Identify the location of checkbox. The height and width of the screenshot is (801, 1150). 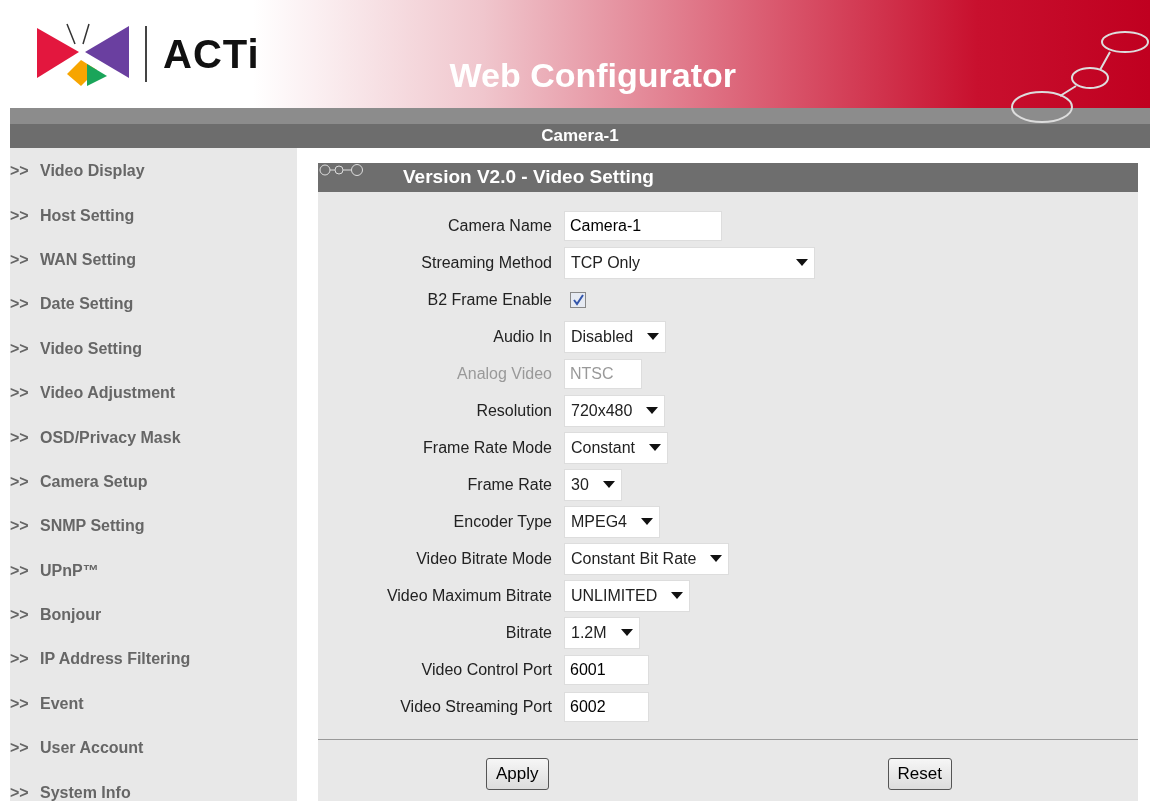
(578, 299).